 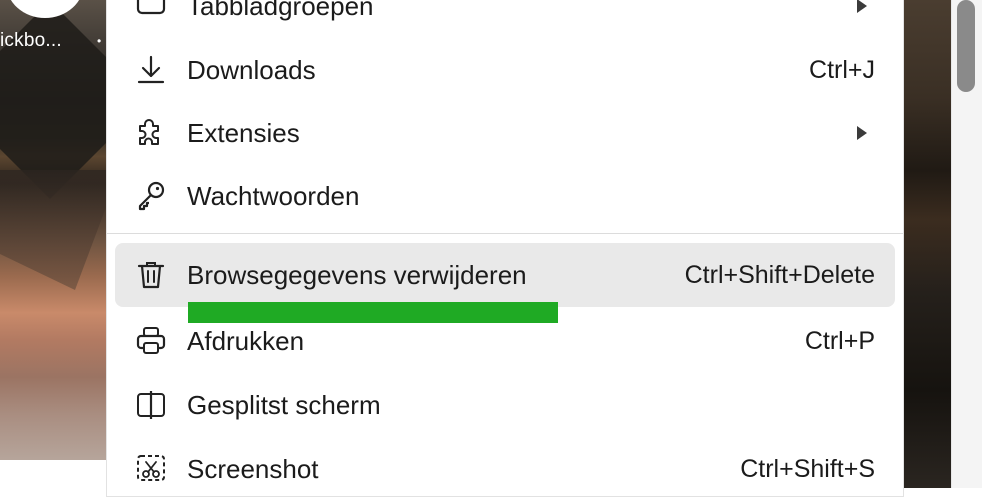 I want to click on menu-item-passwords: Wachtwoorden, so click(x=505, y=196).